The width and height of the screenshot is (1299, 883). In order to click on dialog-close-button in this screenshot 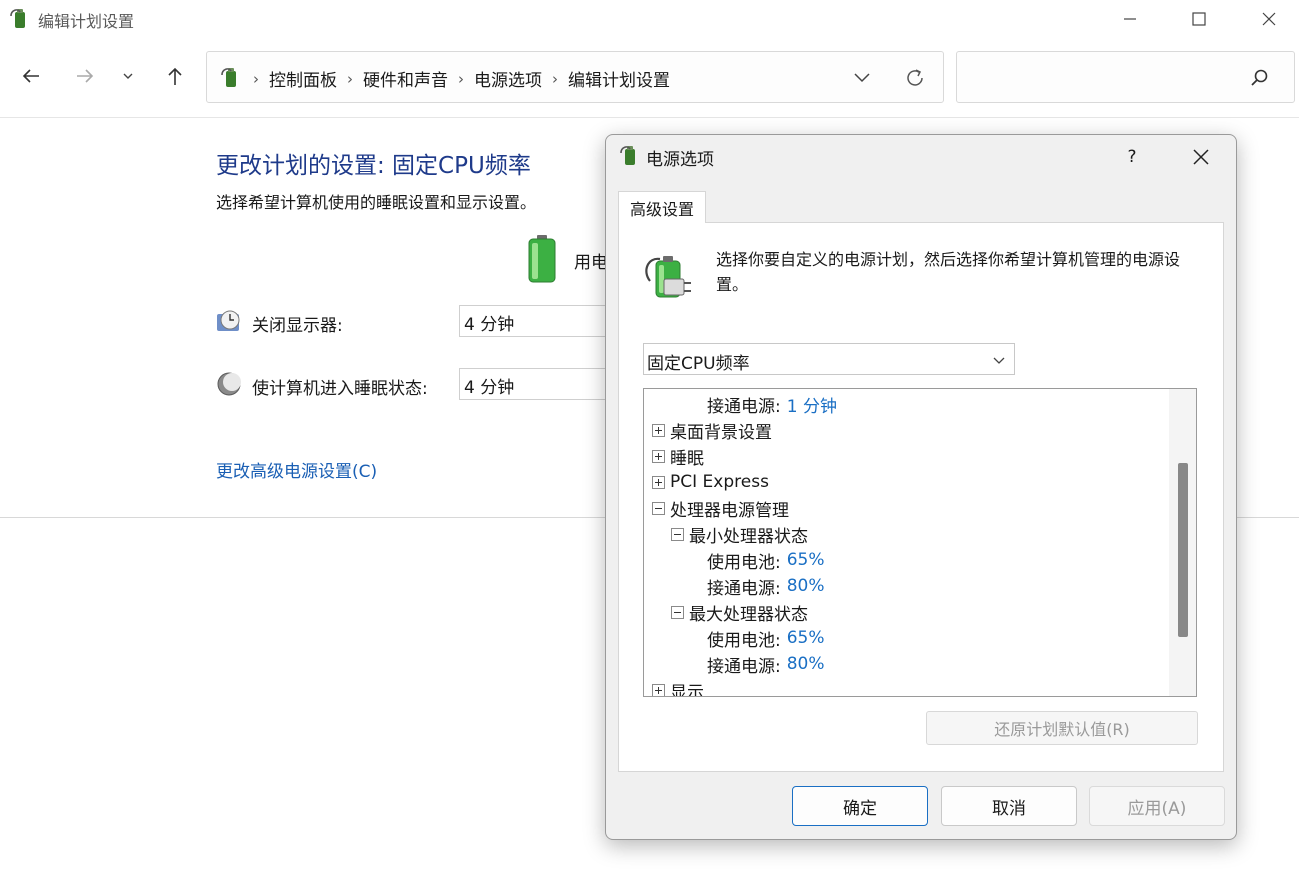, I will do `click(1201, 157)`.